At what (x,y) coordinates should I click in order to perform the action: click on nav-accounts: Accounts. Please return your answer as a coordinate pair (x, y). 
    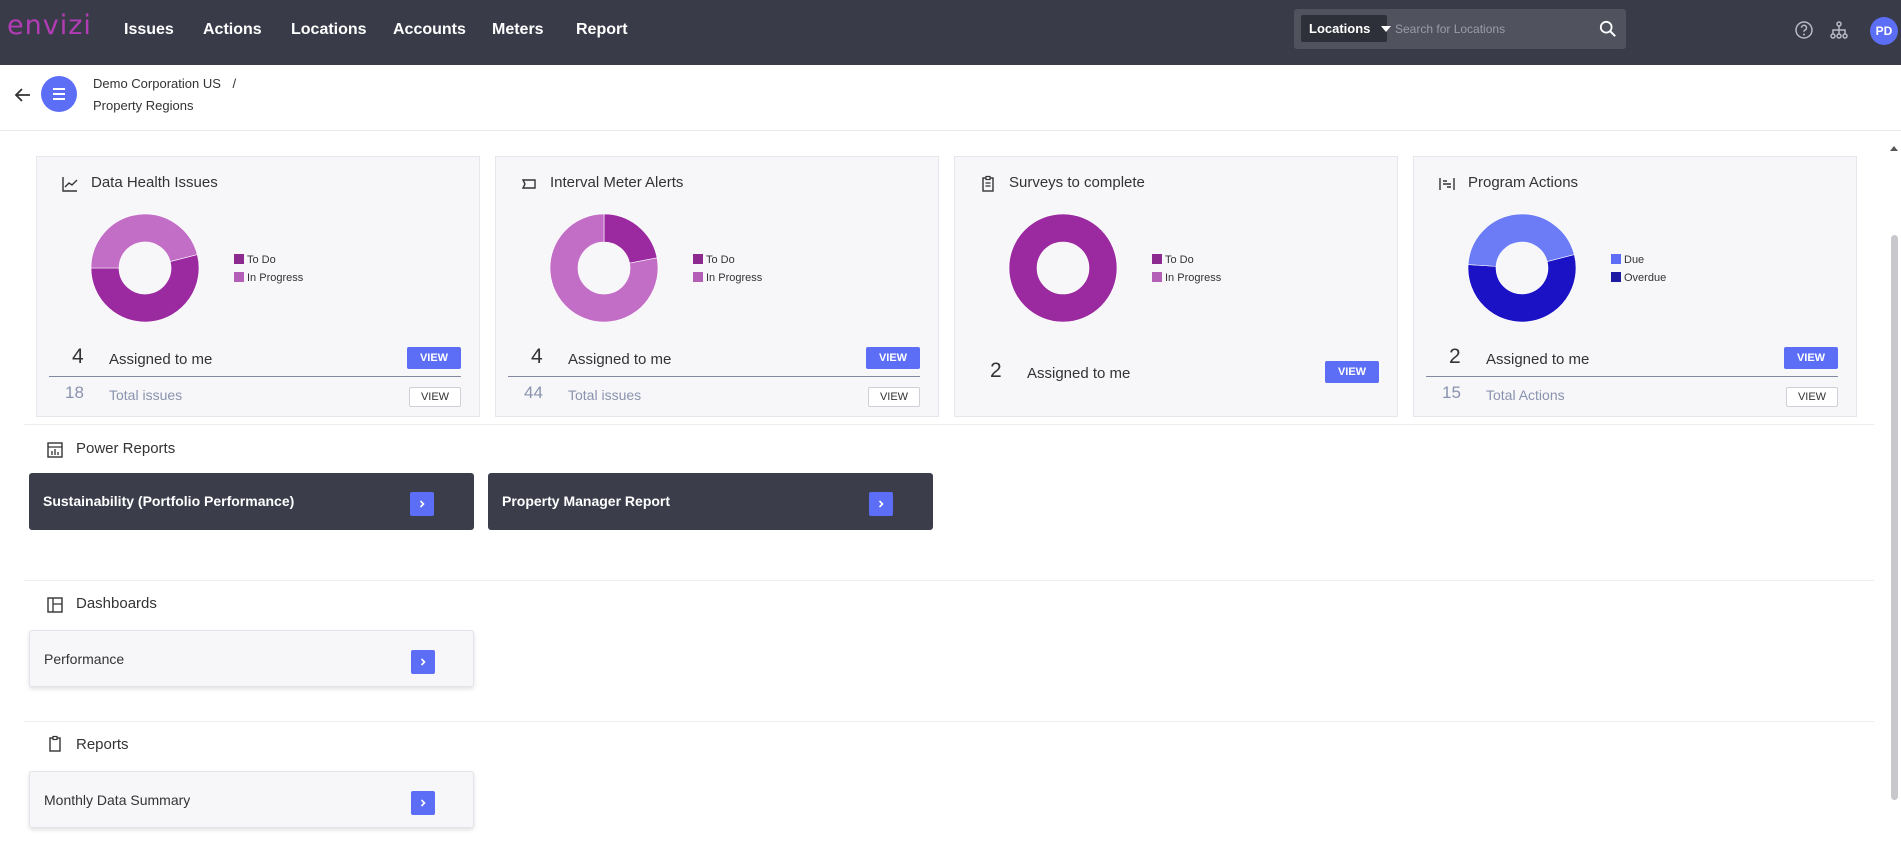
    Looking at the image, I should click on (429, 30).